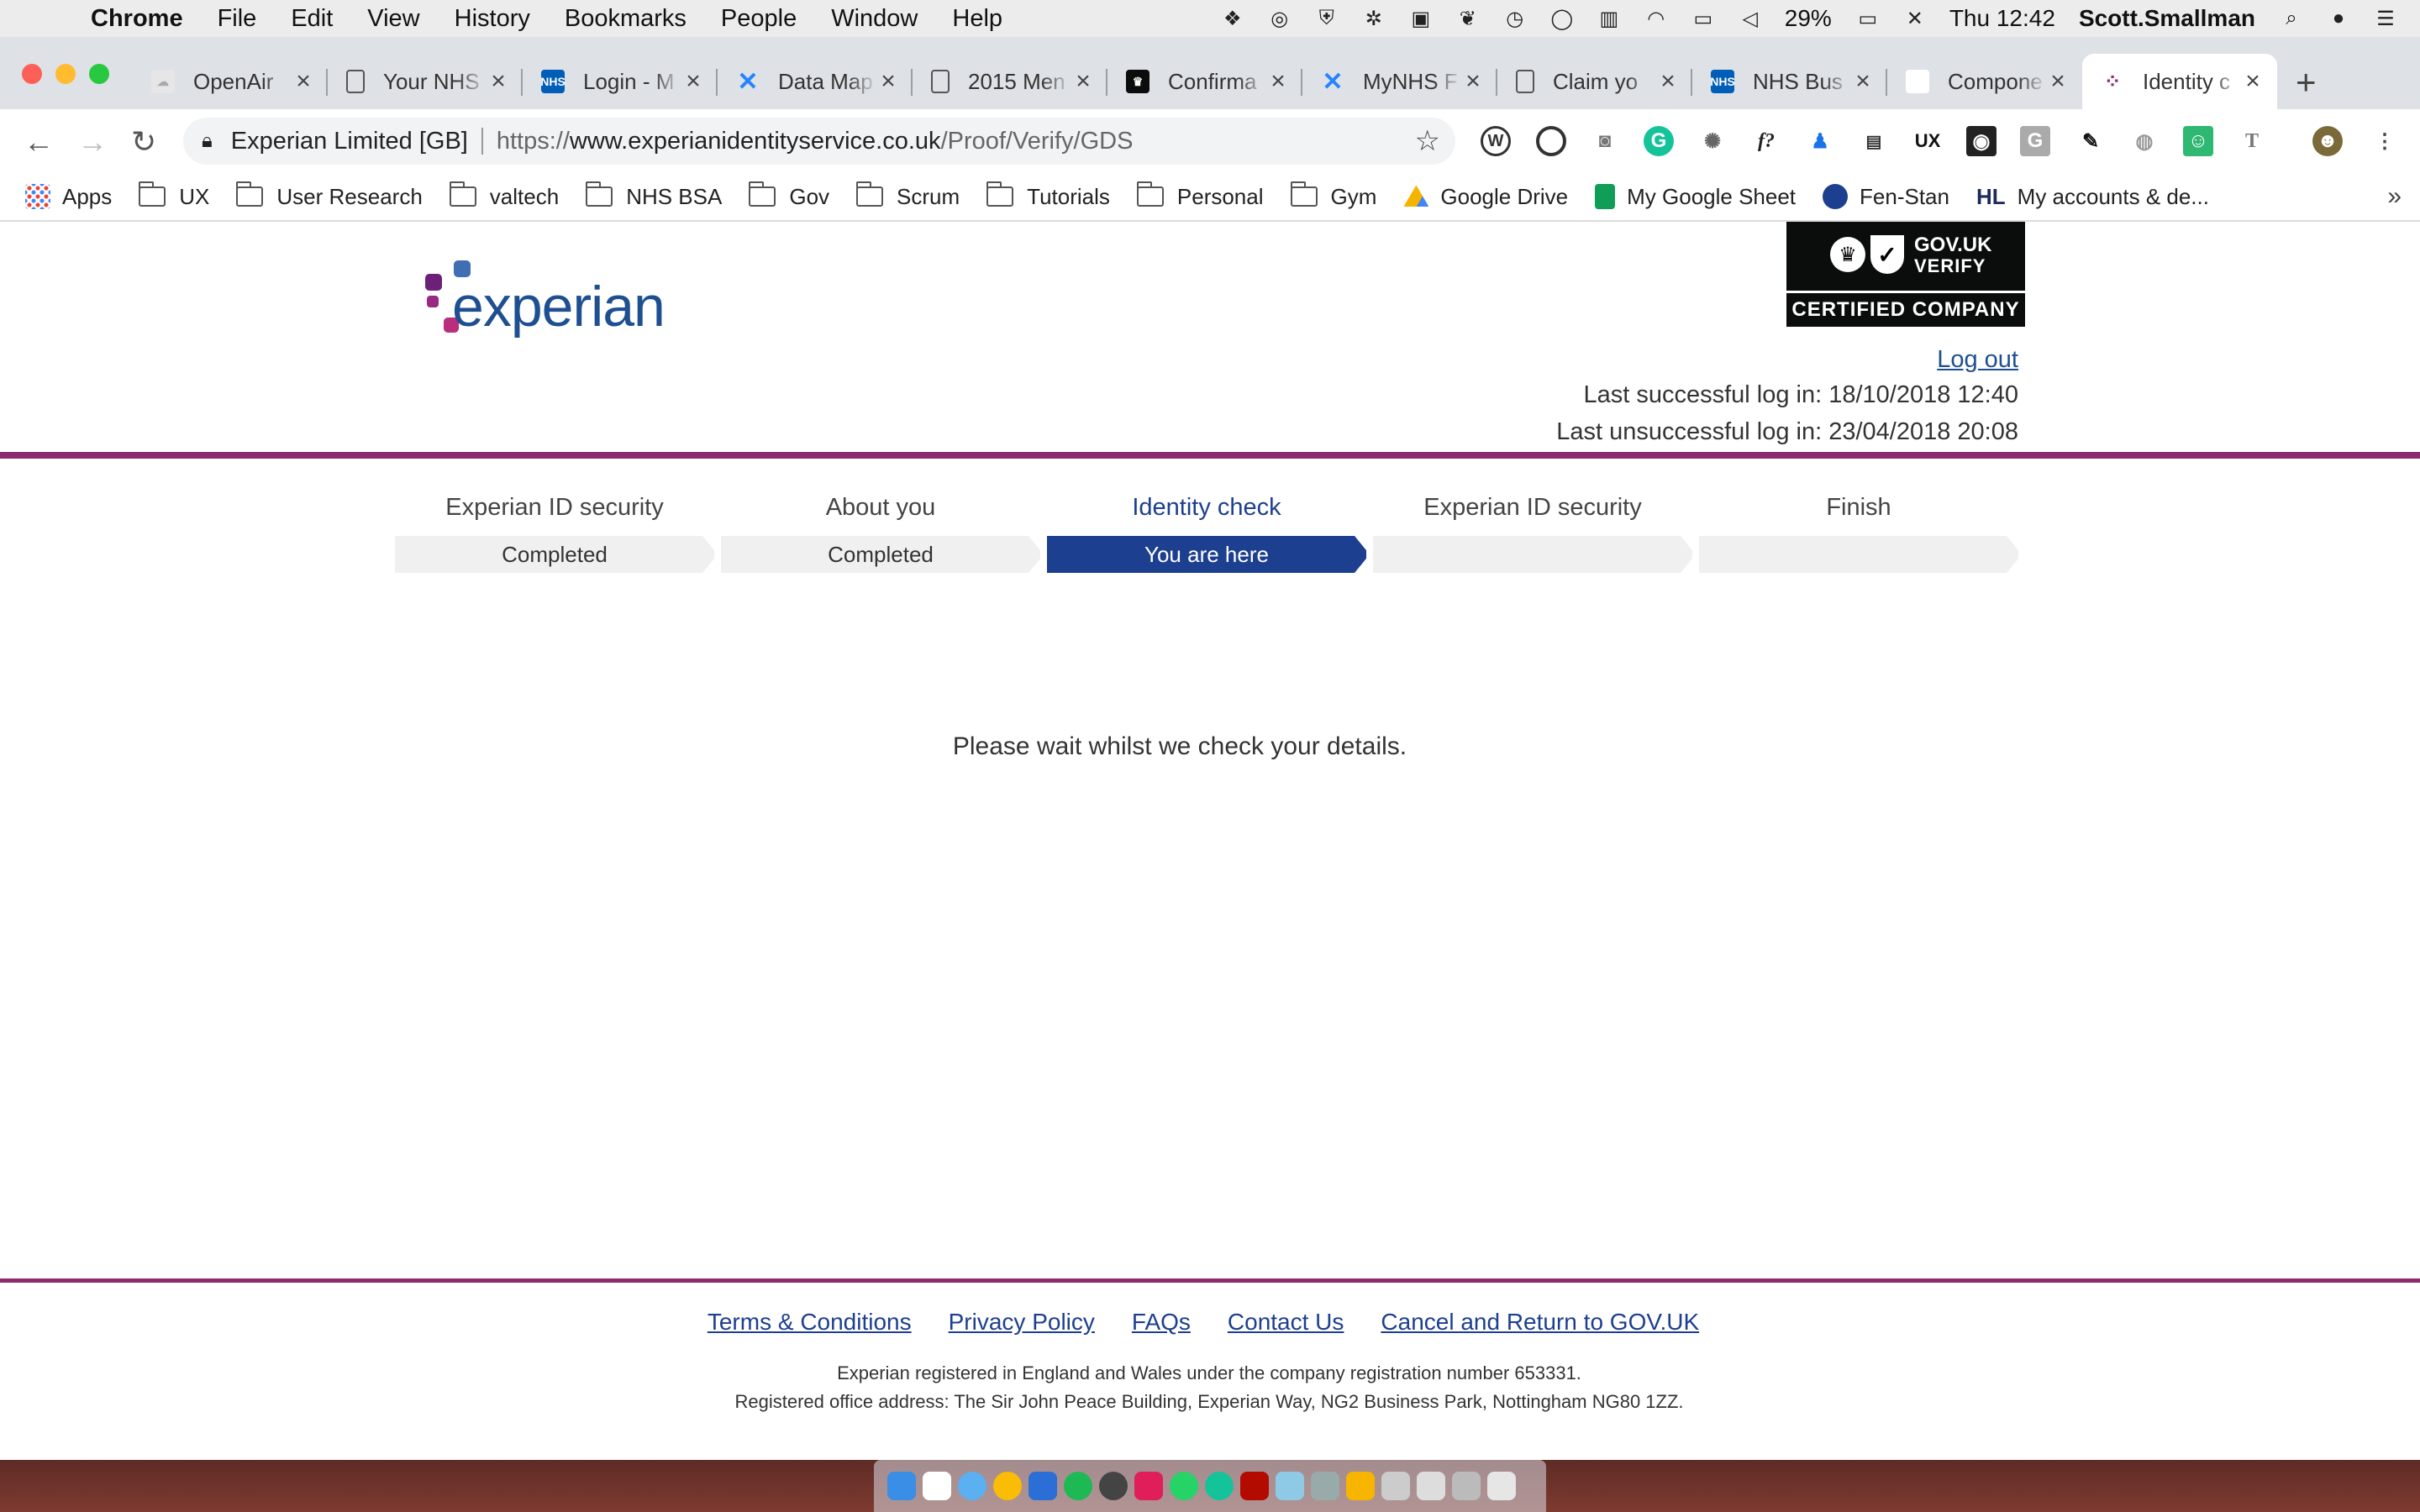 The width and height of the screenshot is (2420, 1512). Describe the element at coordinates (815, 81) in the screenshot. I see `tab-data-map: ✕ Data Map ×` at that location.